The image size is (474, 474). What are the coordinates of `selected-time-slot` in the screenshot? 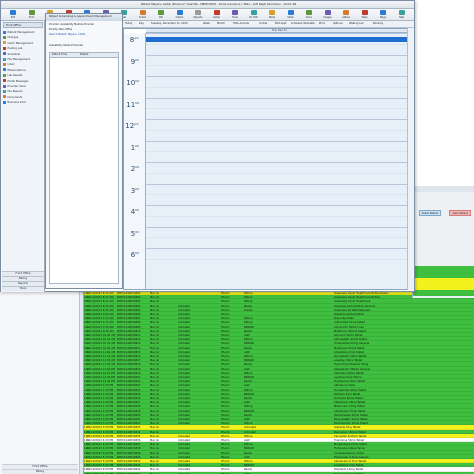 It's located at (279, 39).